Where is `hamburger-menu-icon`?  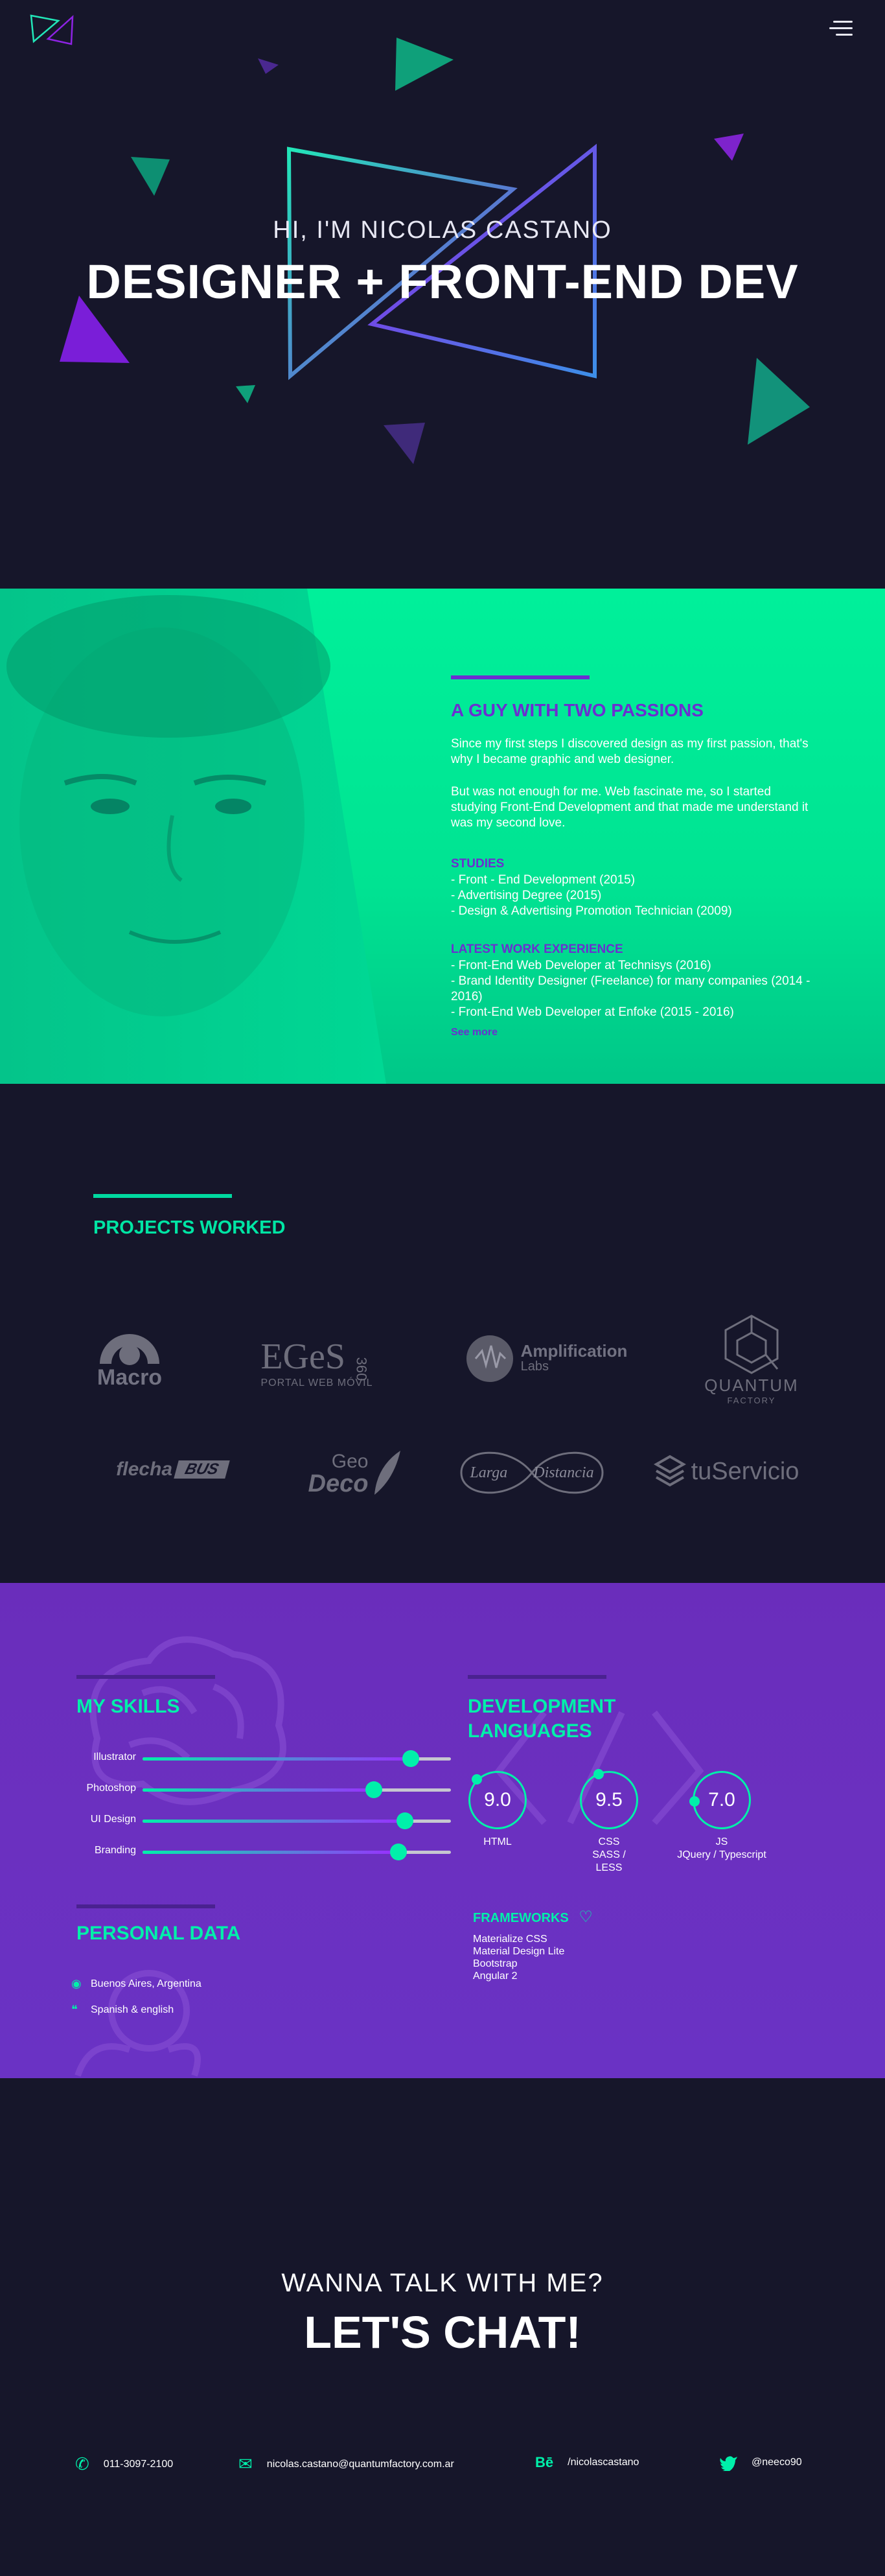
hamburger-menu-icon is located at coordinates (843, 22).